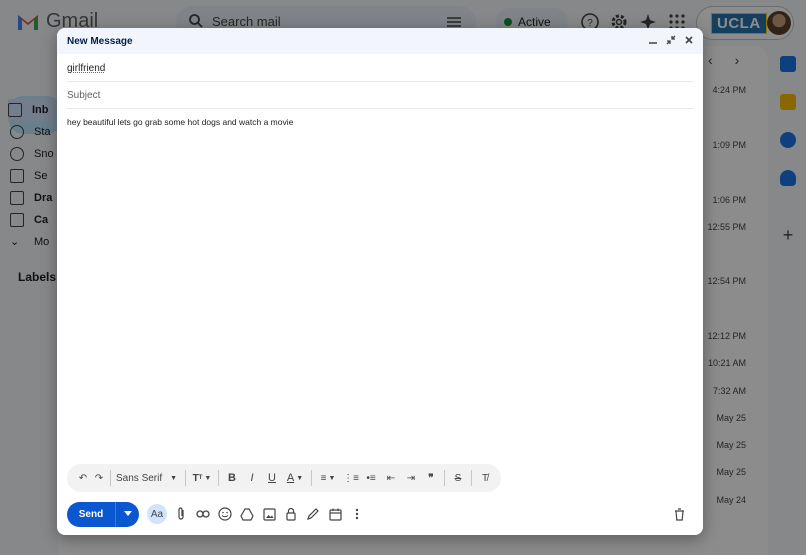 The image size is (806, 555). I want to click on compose-actions: Send Aa, so click(380, 514).